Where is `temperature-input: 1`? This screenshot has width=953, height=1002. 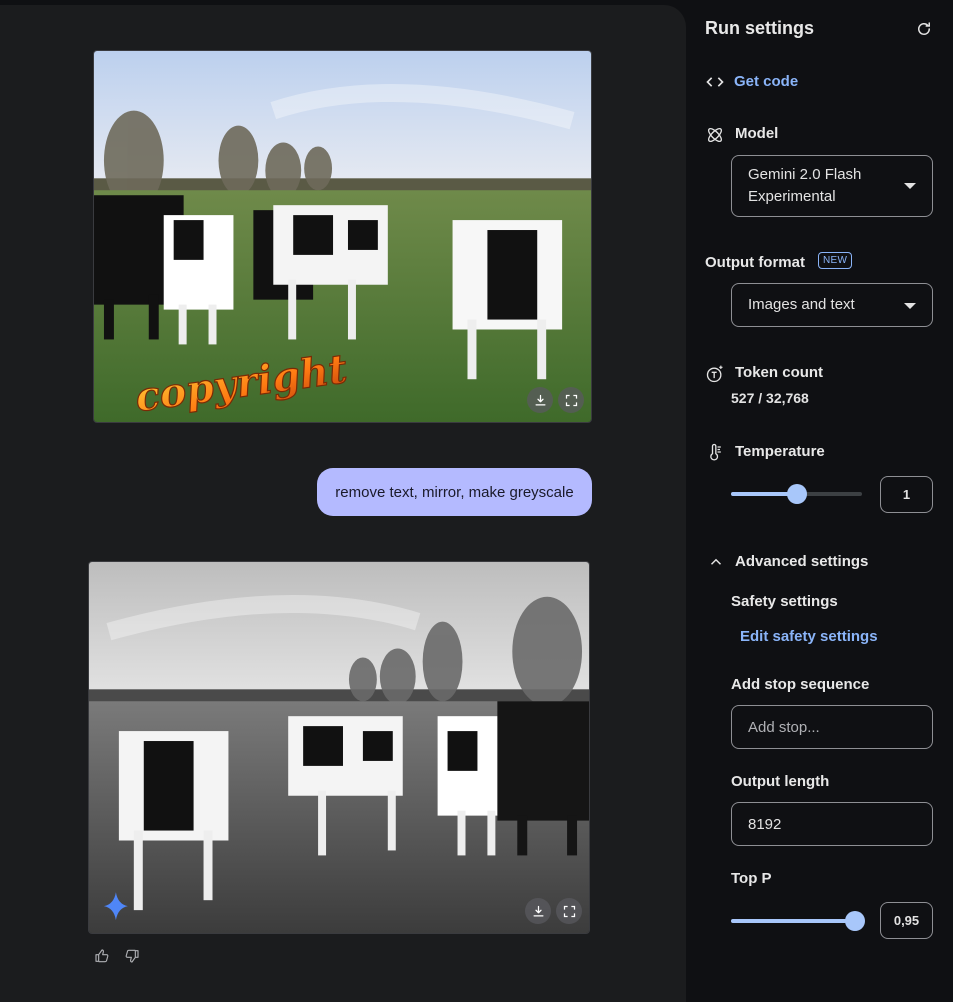 temperature-input: 1 is located at coordinates (906, 494).